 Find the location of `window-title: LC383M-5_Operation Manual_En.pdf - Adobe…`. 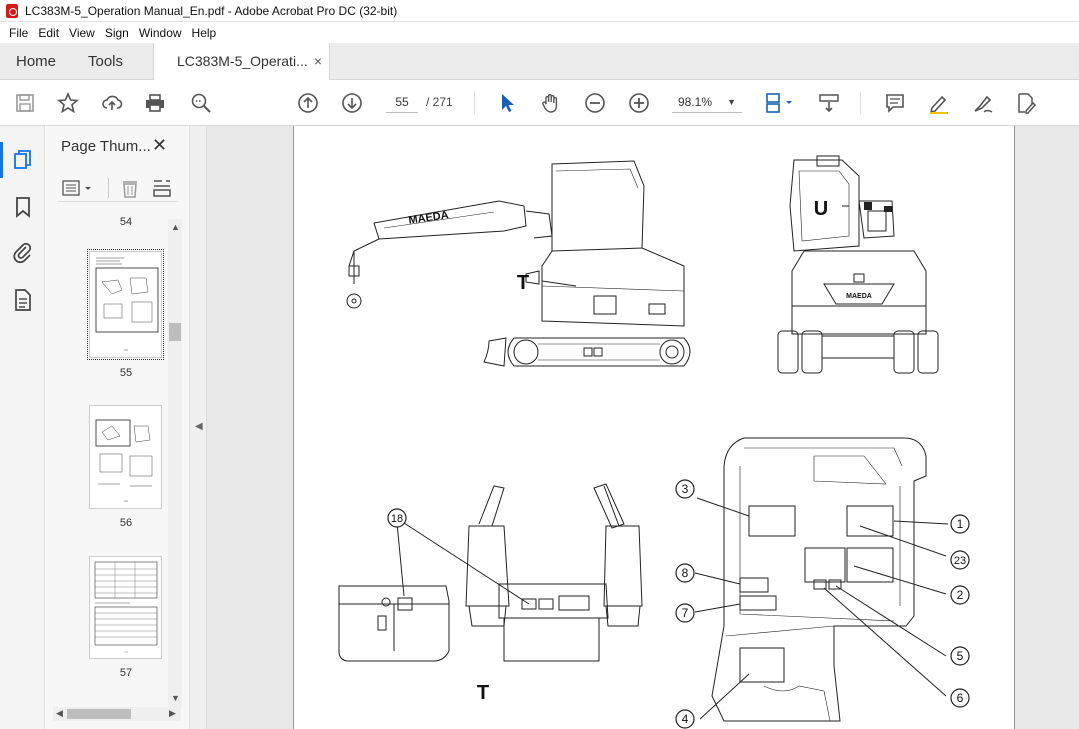

window-title: LC383M-5_Operation Manual_En.pdf - Adobe… is located at coordinates (211, 10).